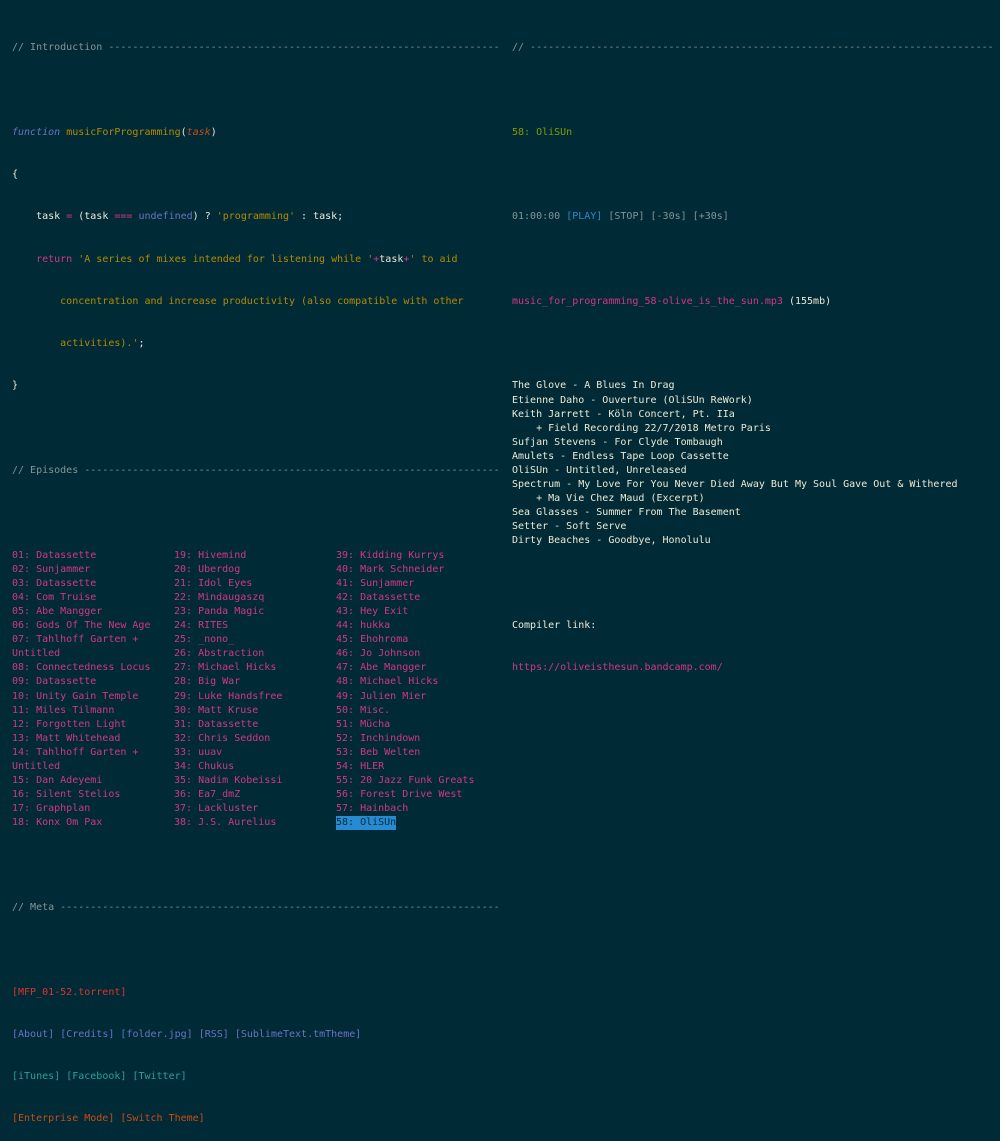  I want to click on episode-link: 32: Chris Seddon, so click(254, 739).